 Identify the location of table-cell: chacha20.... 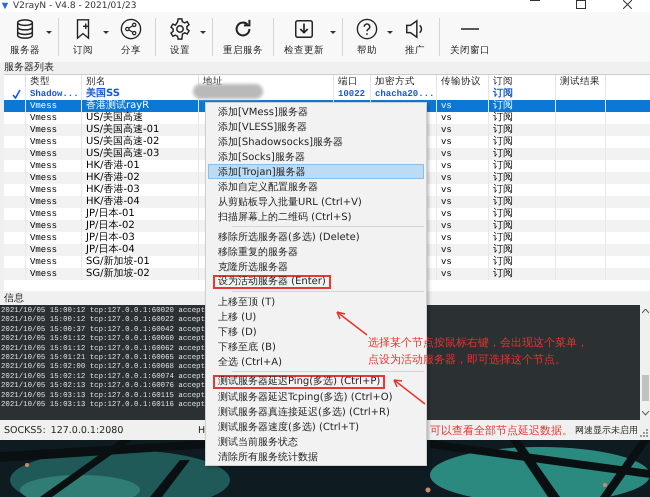
(404, 94).